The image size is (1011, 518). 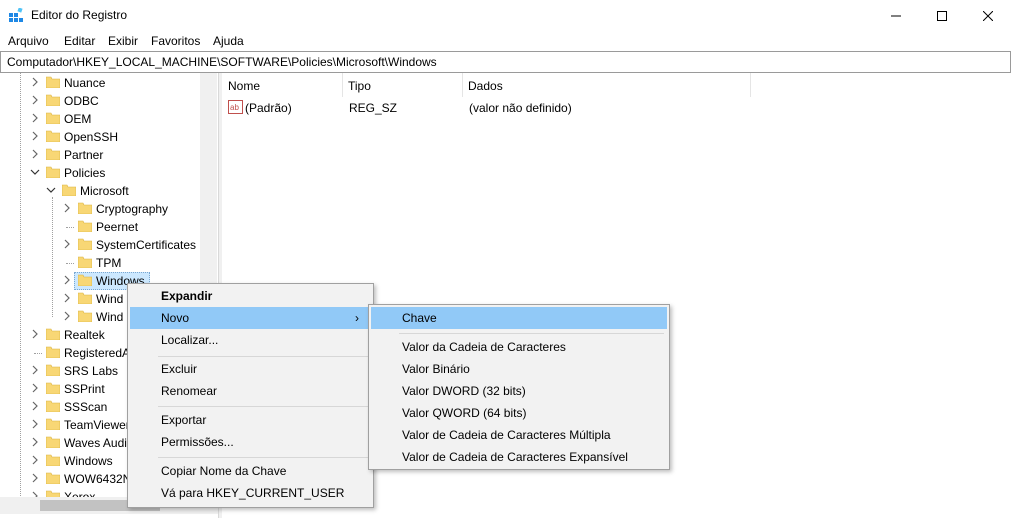 What do you see at coordinates (123, 41) in the screenshot?
I see `menu-exibir: Exibir` at bounding box center [123, 41].